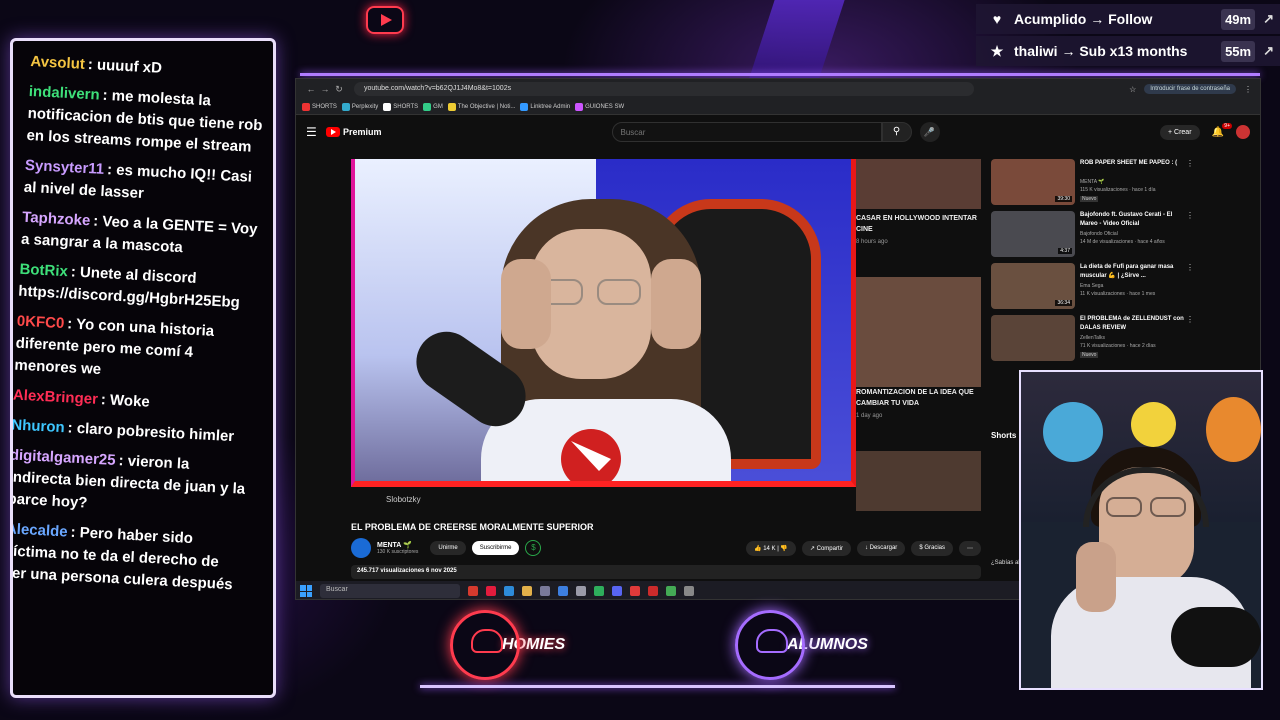 The height and width of the screenshot is (720, 1280). I want to click on hamburger-menu-icon: ☰, so click(316, 132).